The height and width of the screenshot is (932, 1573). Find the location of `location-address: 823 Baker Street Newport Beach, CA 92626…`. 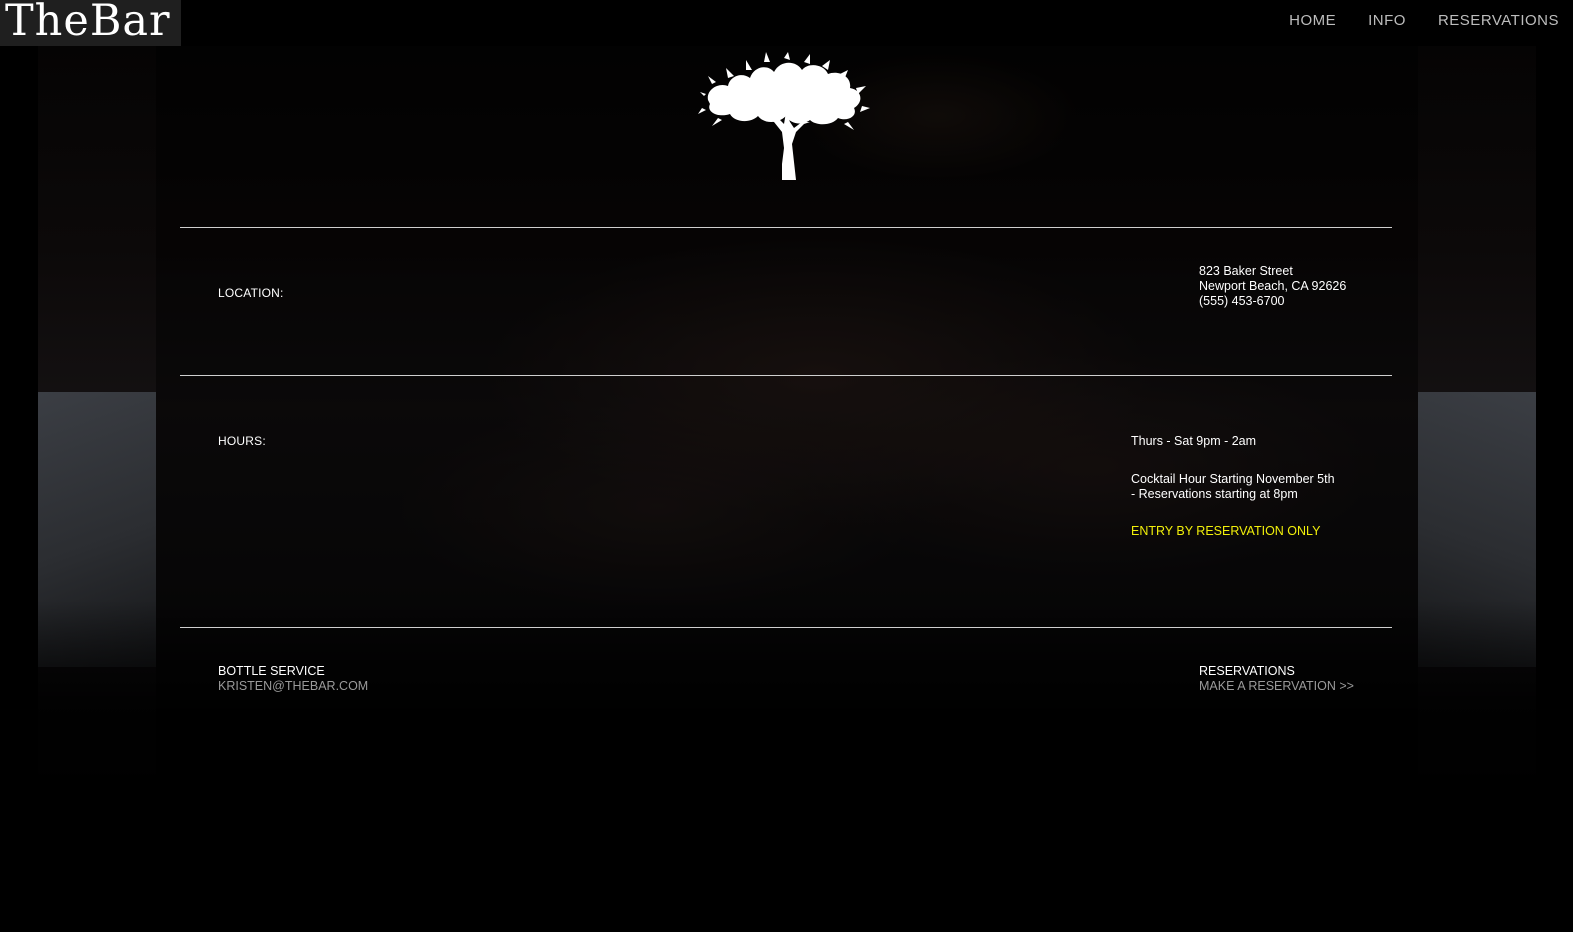

location-address: 823 Baker Street Newport Beach, CA 92626… is located at coordinates (1272, 286).